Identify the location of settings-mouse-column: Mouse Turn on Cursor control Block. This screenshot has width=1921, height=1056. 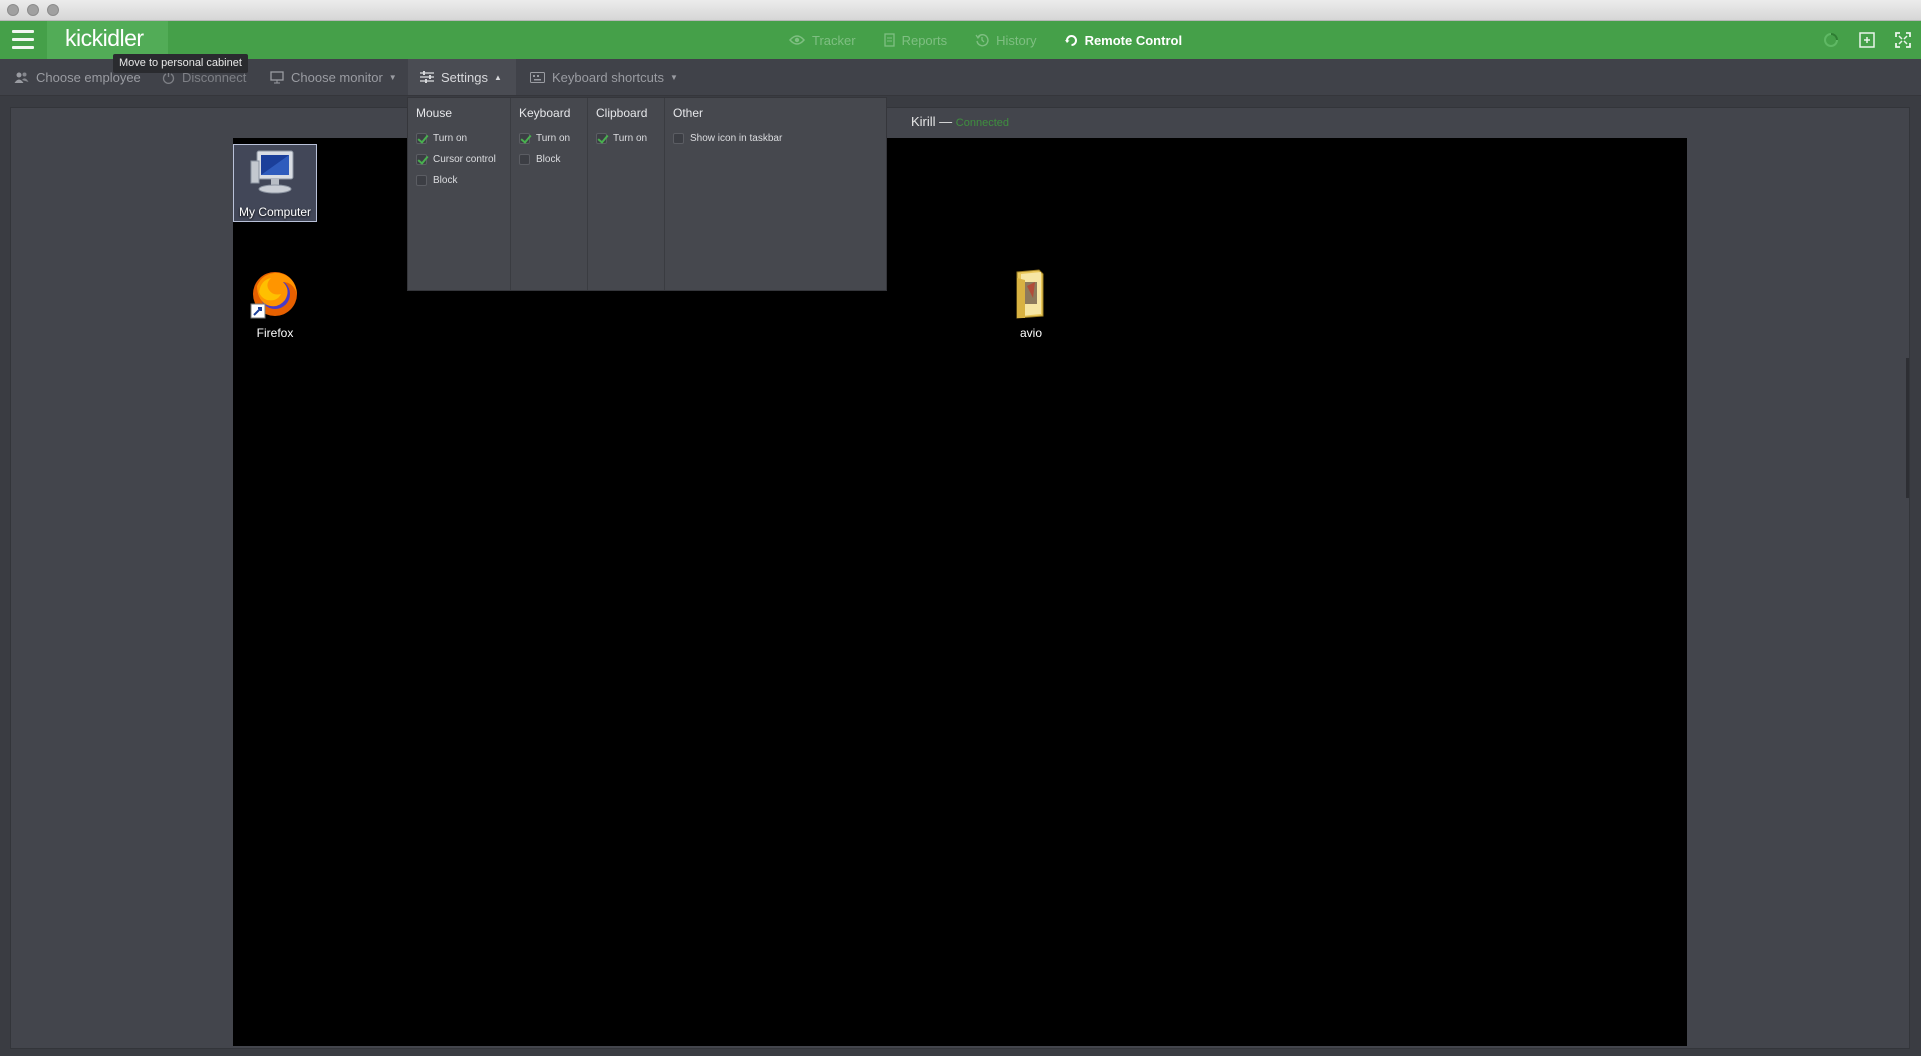
(459, 194).